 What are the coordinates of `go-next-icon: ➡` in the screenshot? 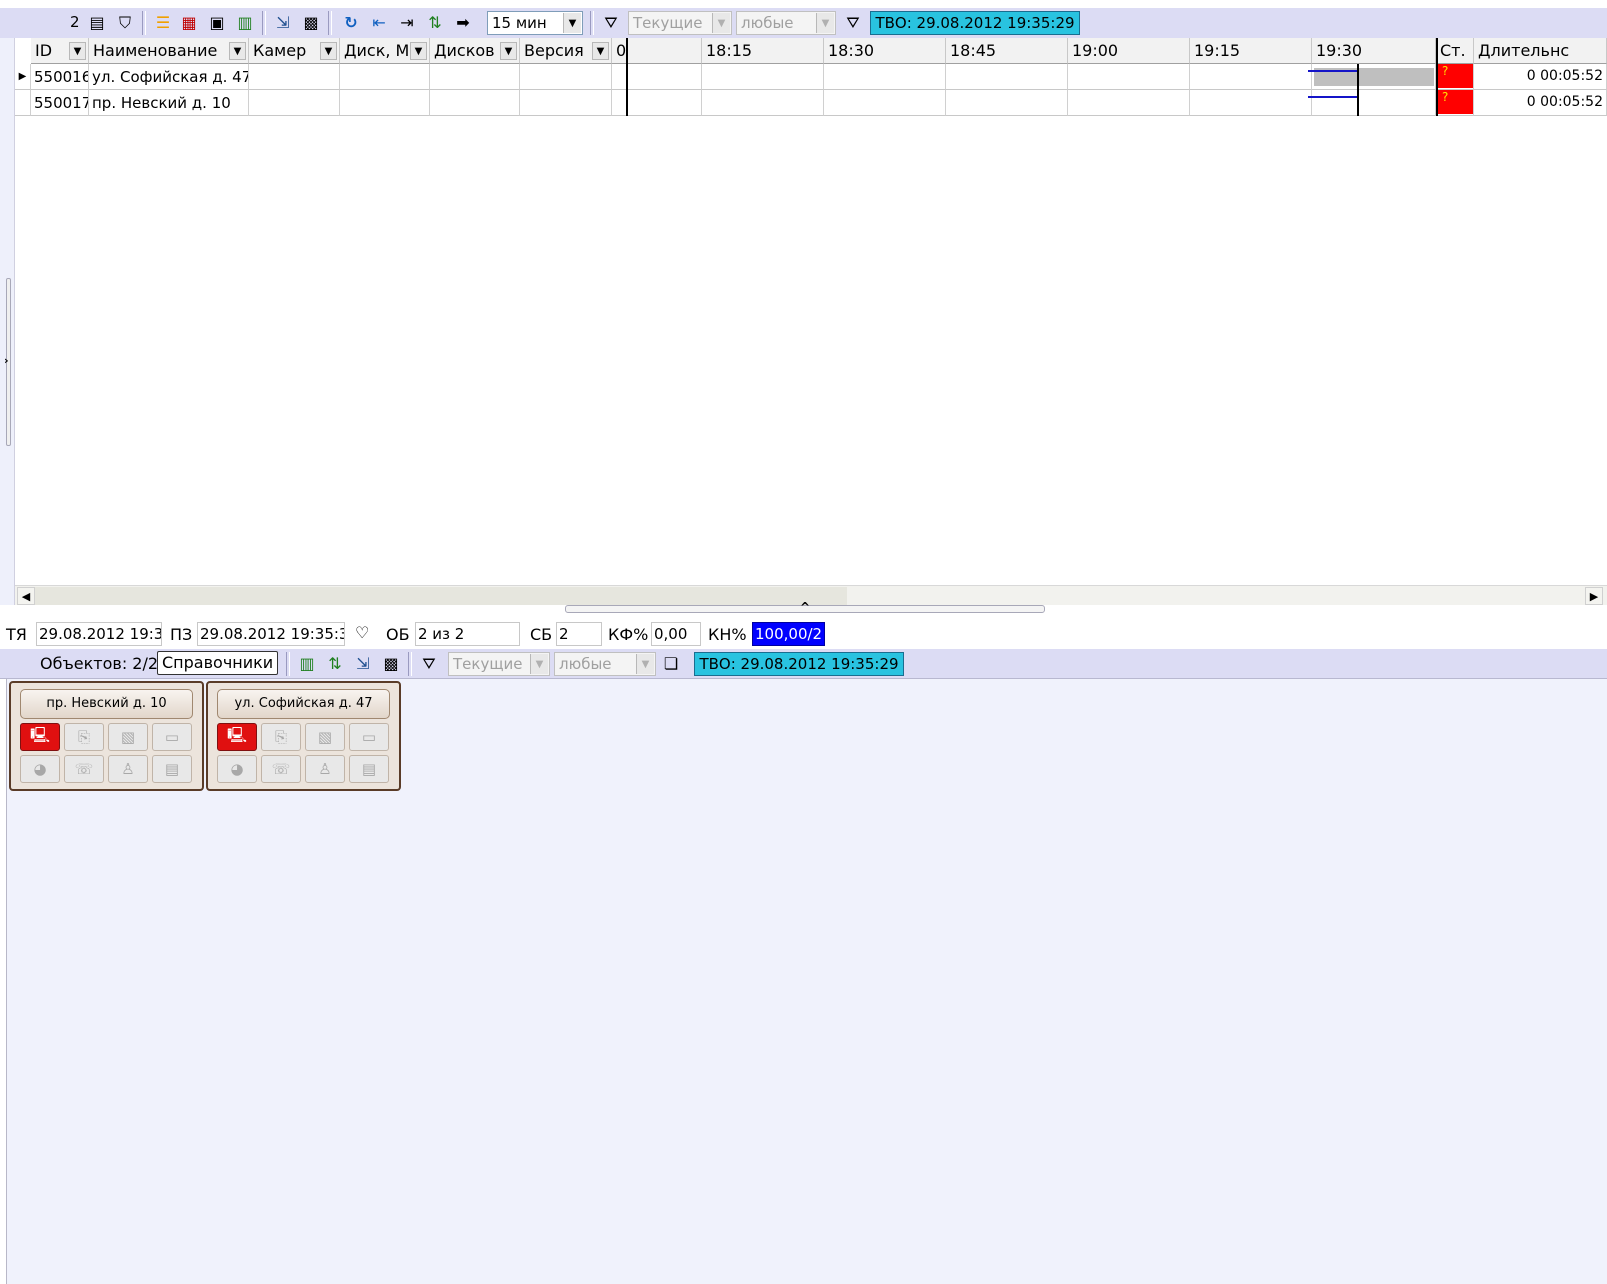 It's located at (463, 23).